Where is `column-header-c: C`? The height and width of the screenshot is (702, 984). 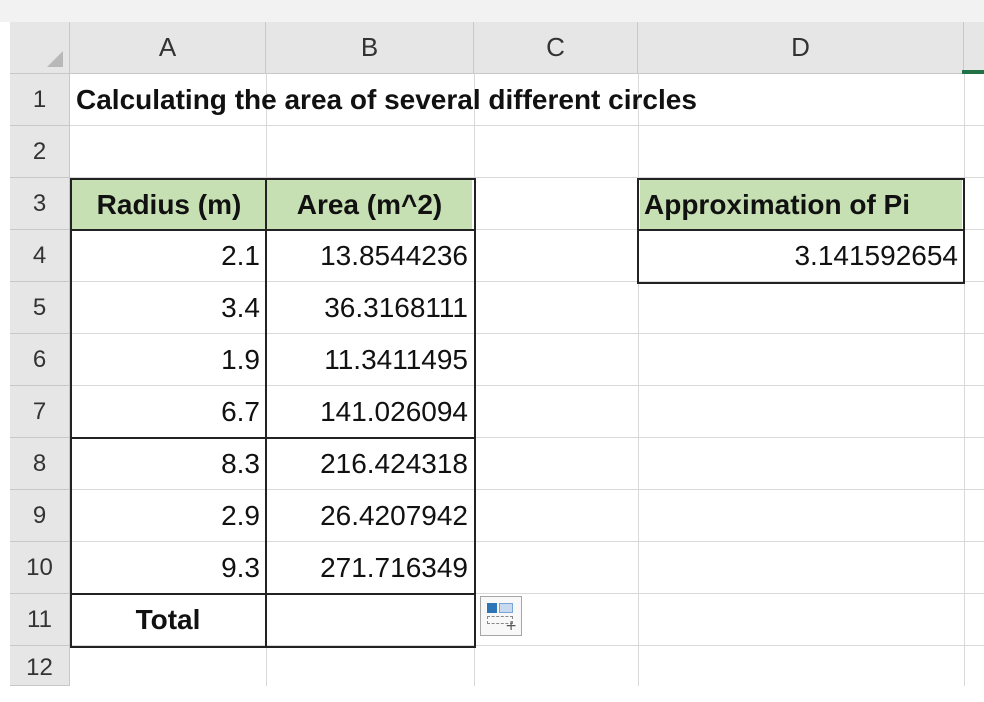 column-header-c: C is located at coordinates (556, 48).